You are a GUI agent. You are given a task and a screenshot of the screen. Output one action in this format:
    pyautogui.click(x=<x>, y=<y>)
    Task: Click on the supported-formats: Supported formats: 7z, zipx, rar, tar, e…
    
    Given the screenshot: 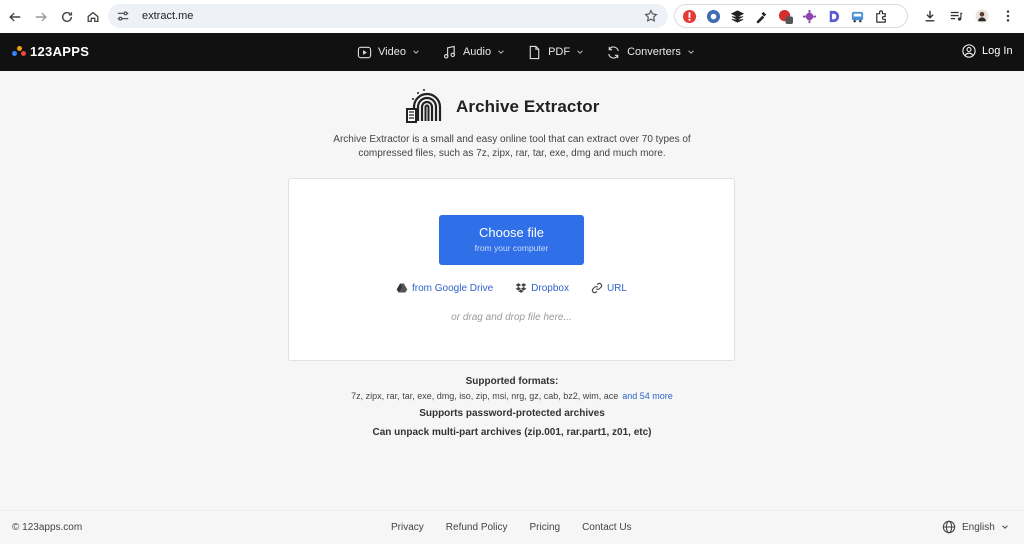 What is the action you would take?
    pyautogui.click(x=512, y=388)
    